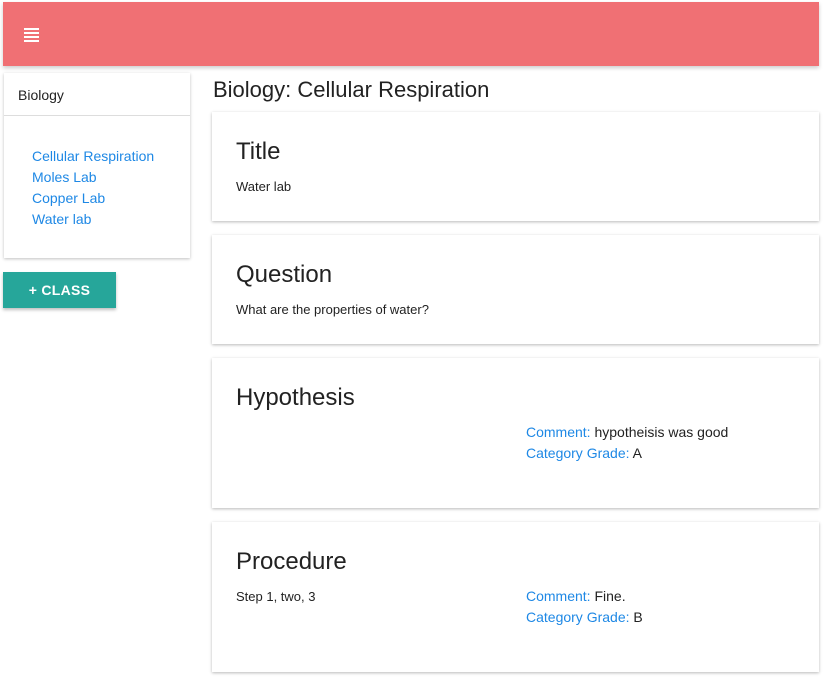 This screenshot has width=827, height=677. I want to click on lab-link-moles-lab: Moles Lab, so click(111, 177).